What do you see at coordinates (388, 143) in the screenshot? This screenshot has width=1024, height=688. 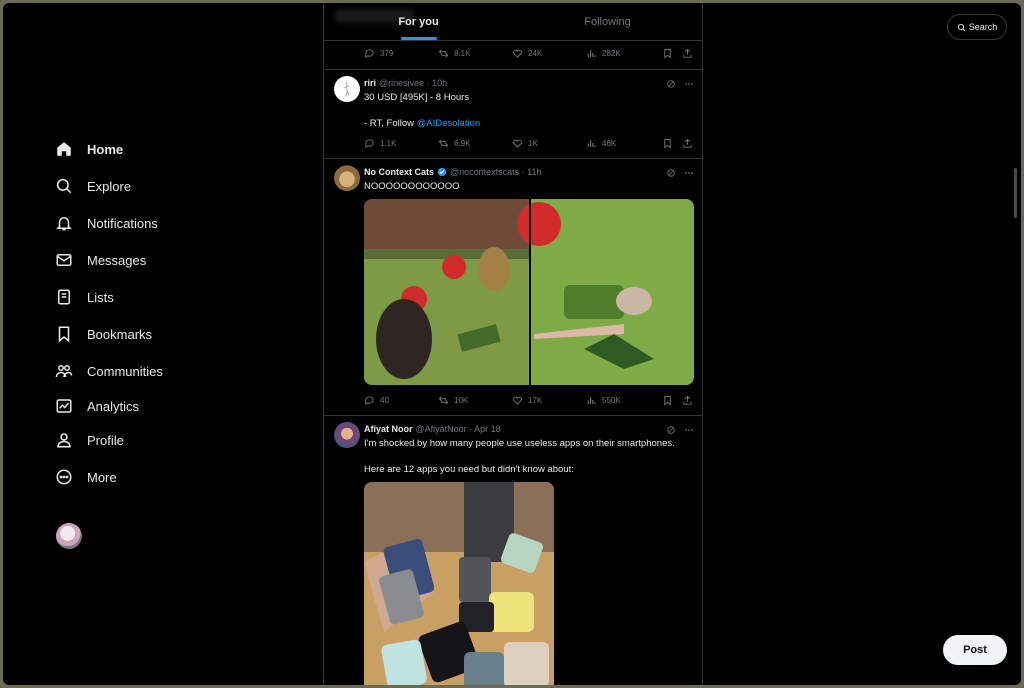 I see `reply-count: 1.1K` at bounding box center [388, 143].